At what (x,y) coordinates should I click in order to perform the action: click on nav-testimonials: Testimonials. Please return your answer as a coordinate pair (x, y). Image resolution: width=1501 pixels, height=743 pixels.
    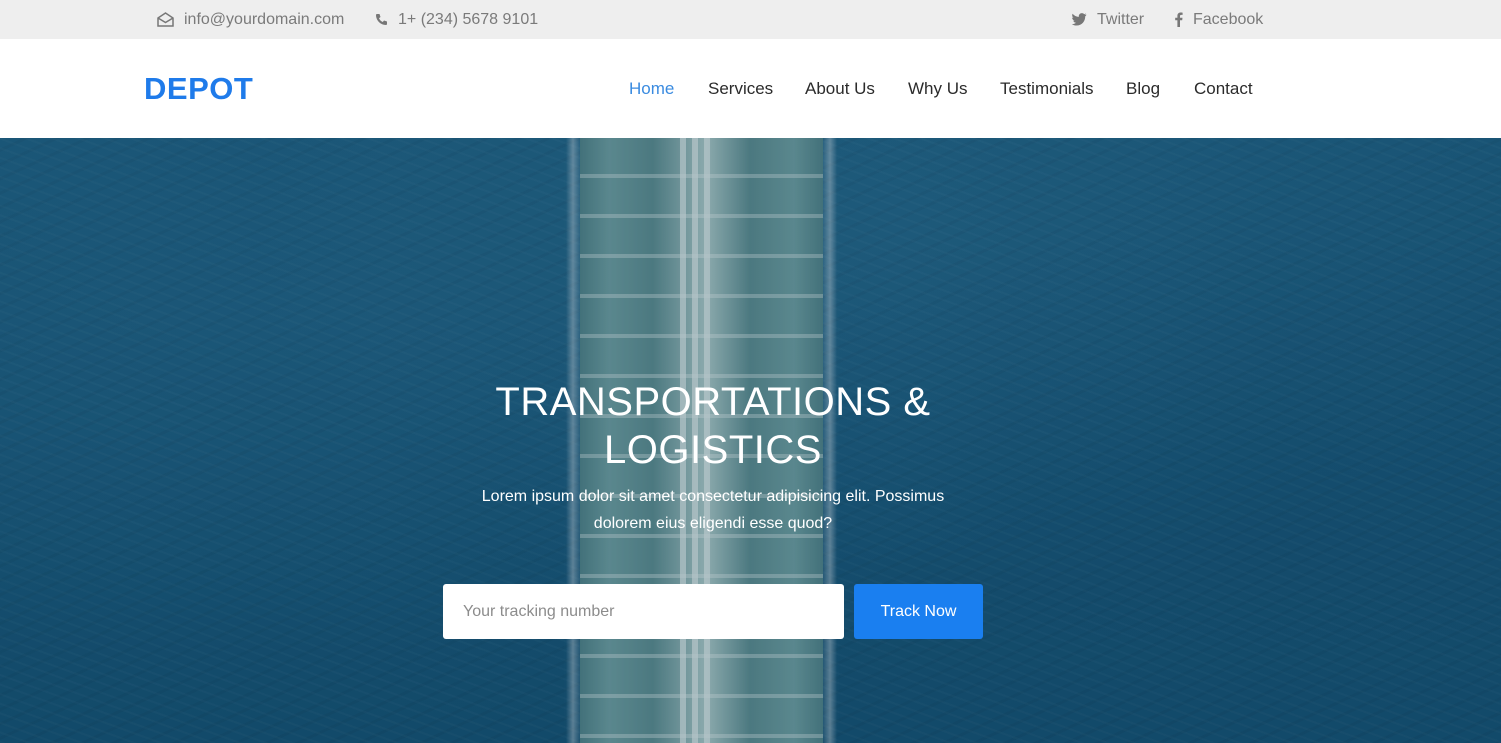
    Looking at the image, I should click on (1047, 89).